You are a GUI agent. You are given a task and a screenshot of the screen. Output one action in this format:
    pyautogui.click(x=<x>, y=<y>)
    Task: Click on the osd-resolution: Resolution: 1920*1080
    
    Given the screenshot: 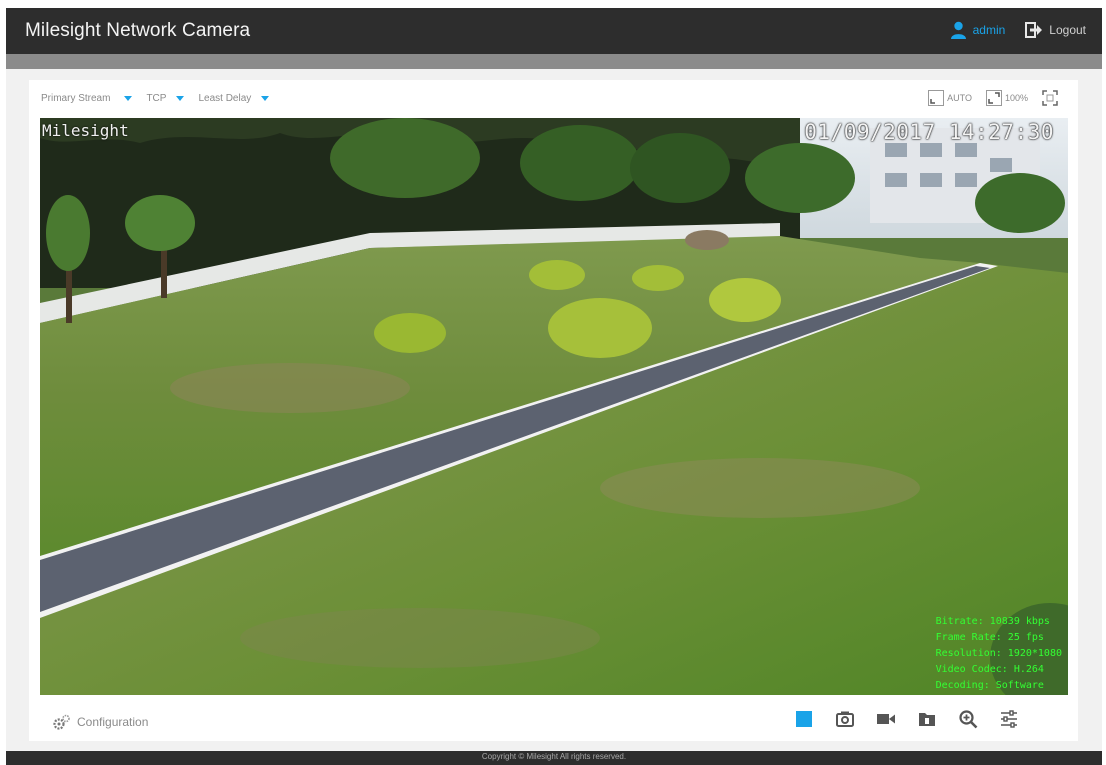 What is the action you would take?
    pyautogui.click(x=998, y=653)
    